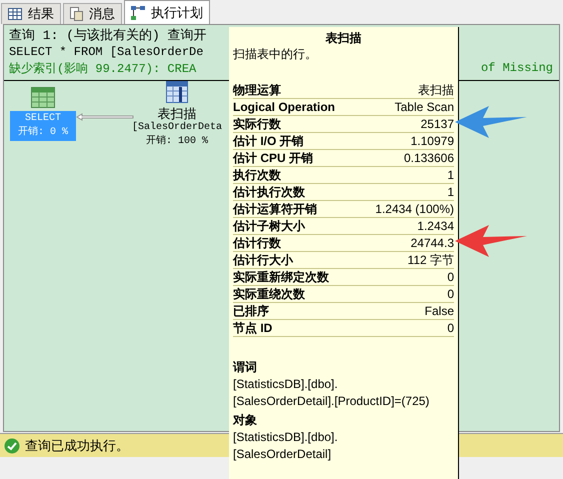  What do you see at coordinates (15, 14) in the screenshot?
I see `grid-icon` at bounding box center [15, 14].